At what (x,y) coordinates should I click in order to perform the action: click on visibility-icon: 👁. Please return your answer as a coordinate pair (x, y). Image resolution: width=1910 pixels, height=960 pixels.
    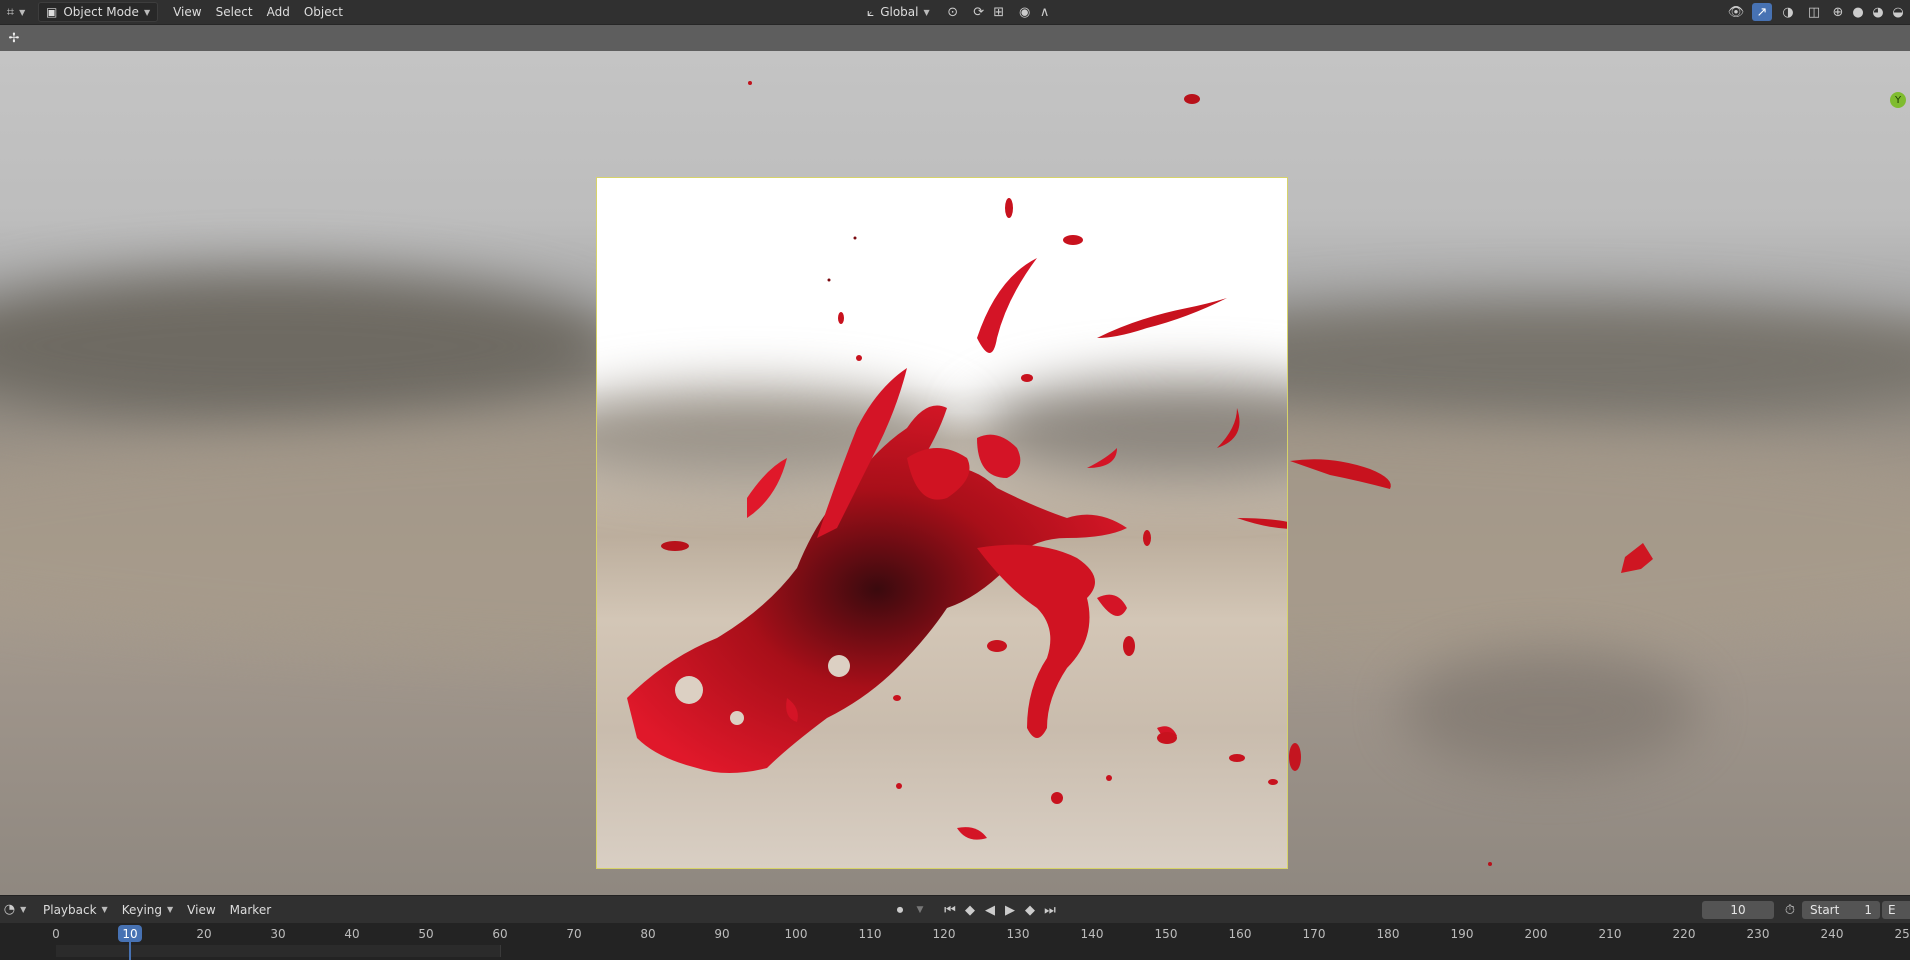
    Looking at the image, I should click on (1736, 12).